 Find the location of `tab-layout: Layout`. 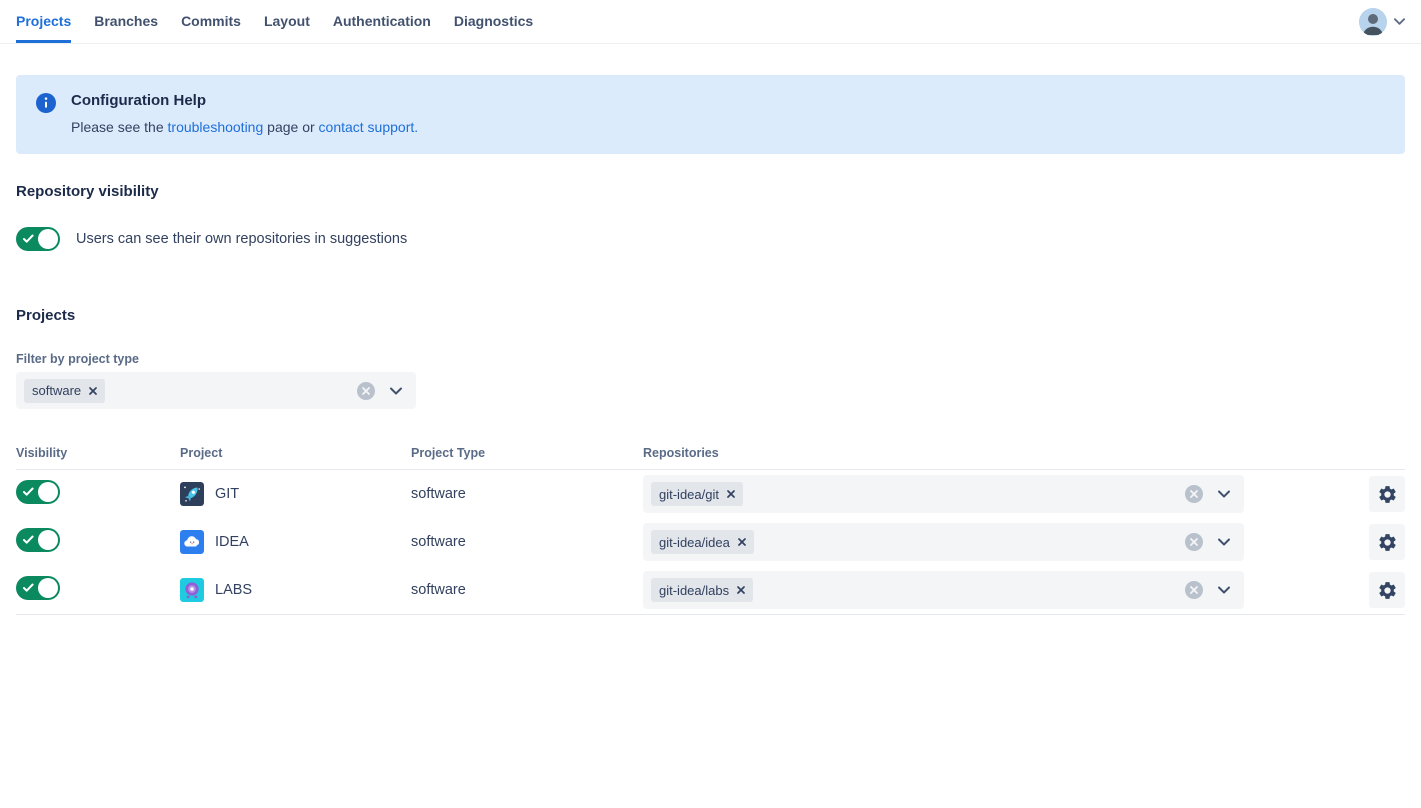

tab-layout: Layout is located at coordinates (287, 28).